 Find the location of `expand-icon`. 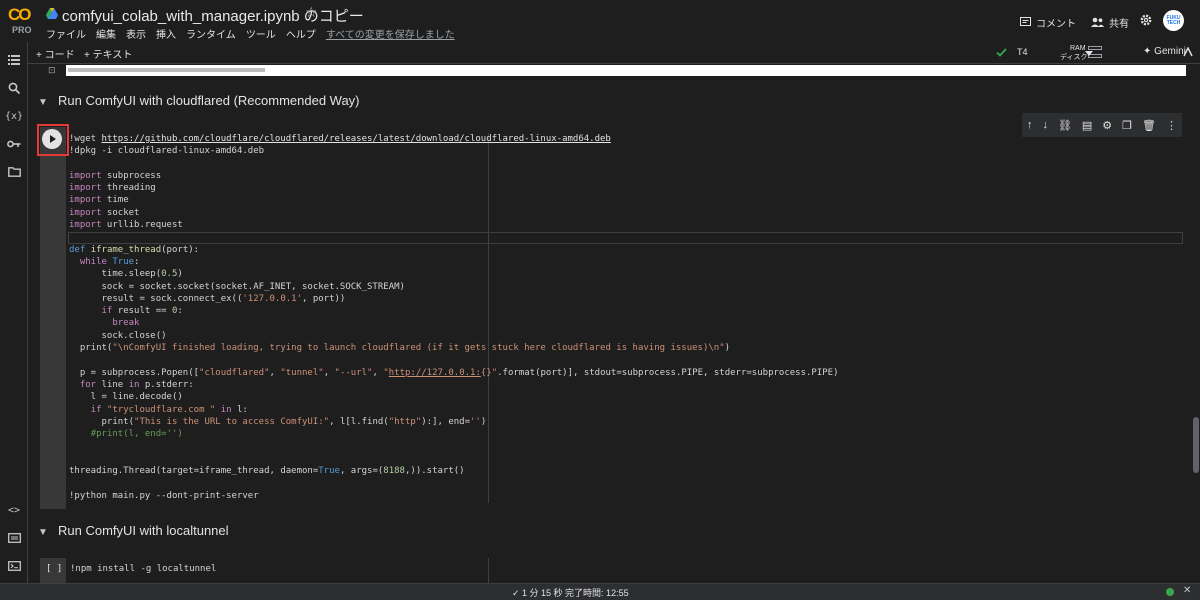

expand-icon is located at coordinates (1188, 52).